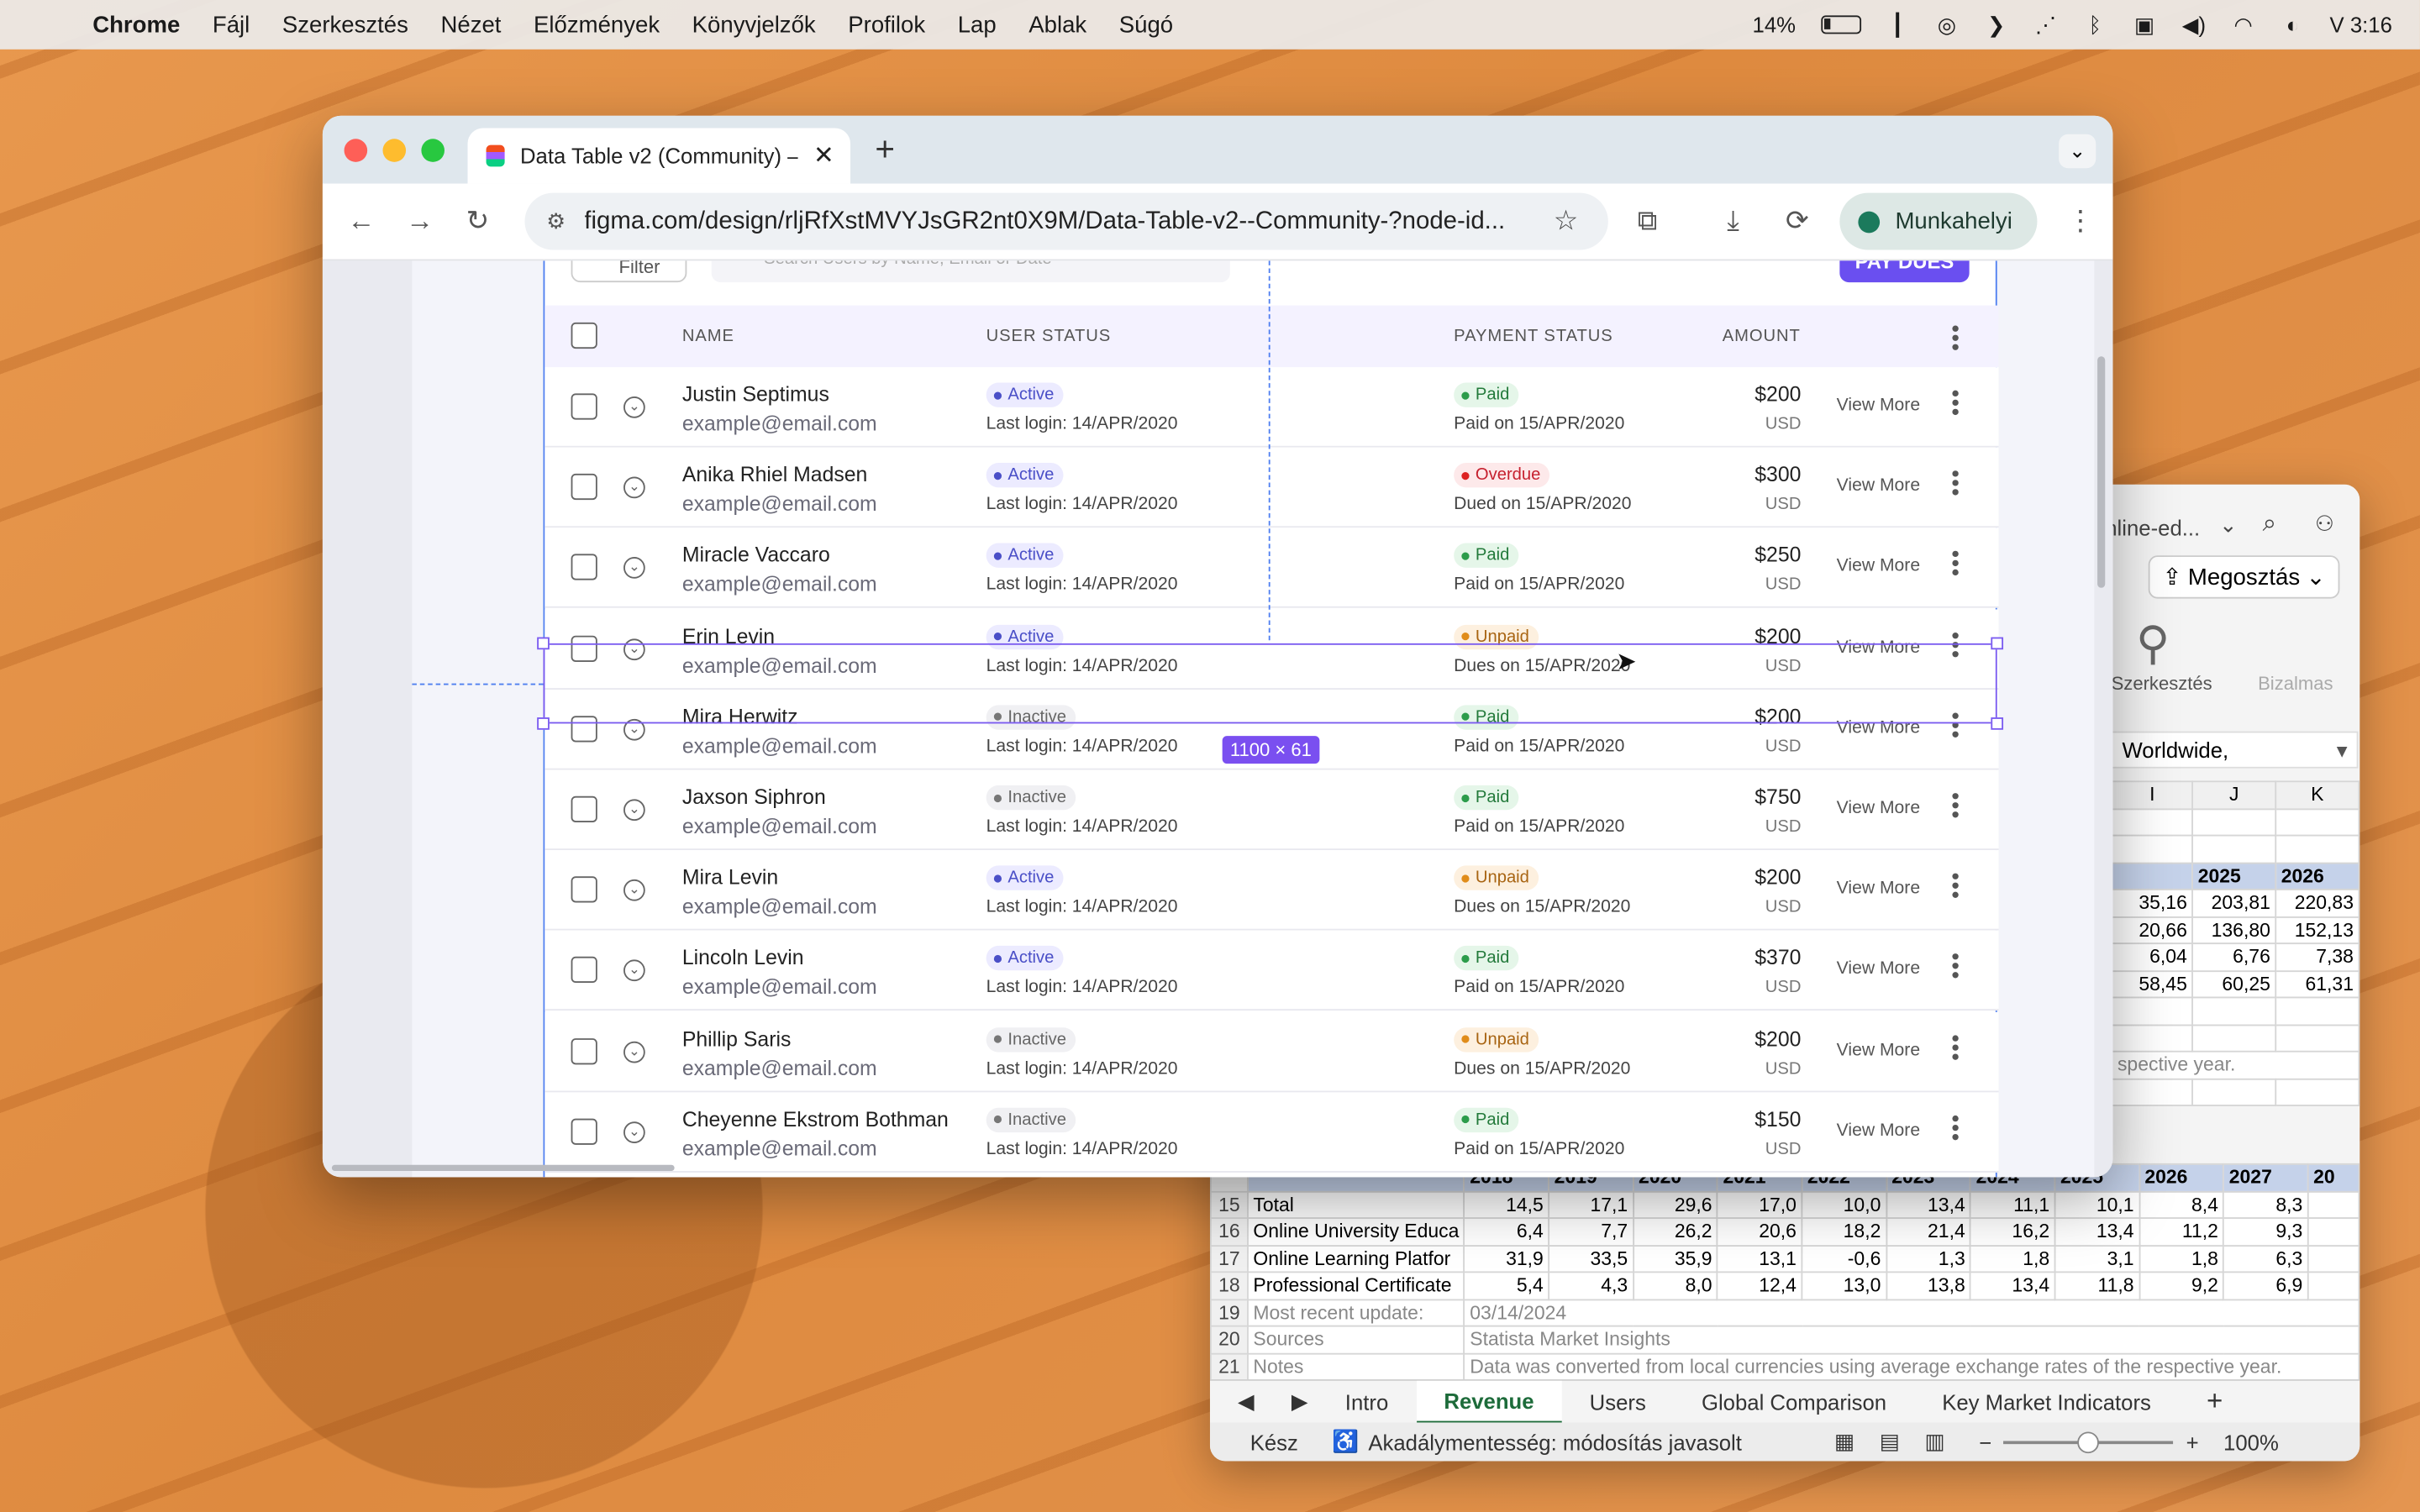 Image resolution: width=2420 pixels, height=1512 pixels. Describe the element at coordinates (394, 150) in the screenshot. I see `minimize-window-button` at that location.